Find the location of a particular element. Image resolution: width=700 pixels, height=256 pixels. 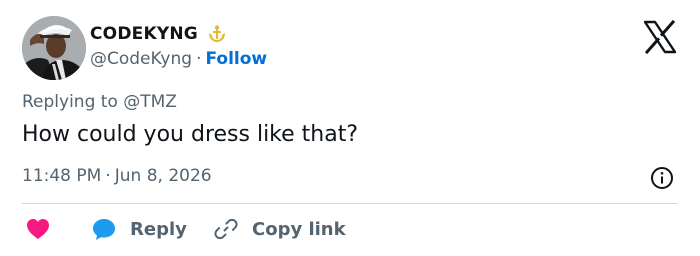

verified-badge-icon is located at coordinates (216, 33).